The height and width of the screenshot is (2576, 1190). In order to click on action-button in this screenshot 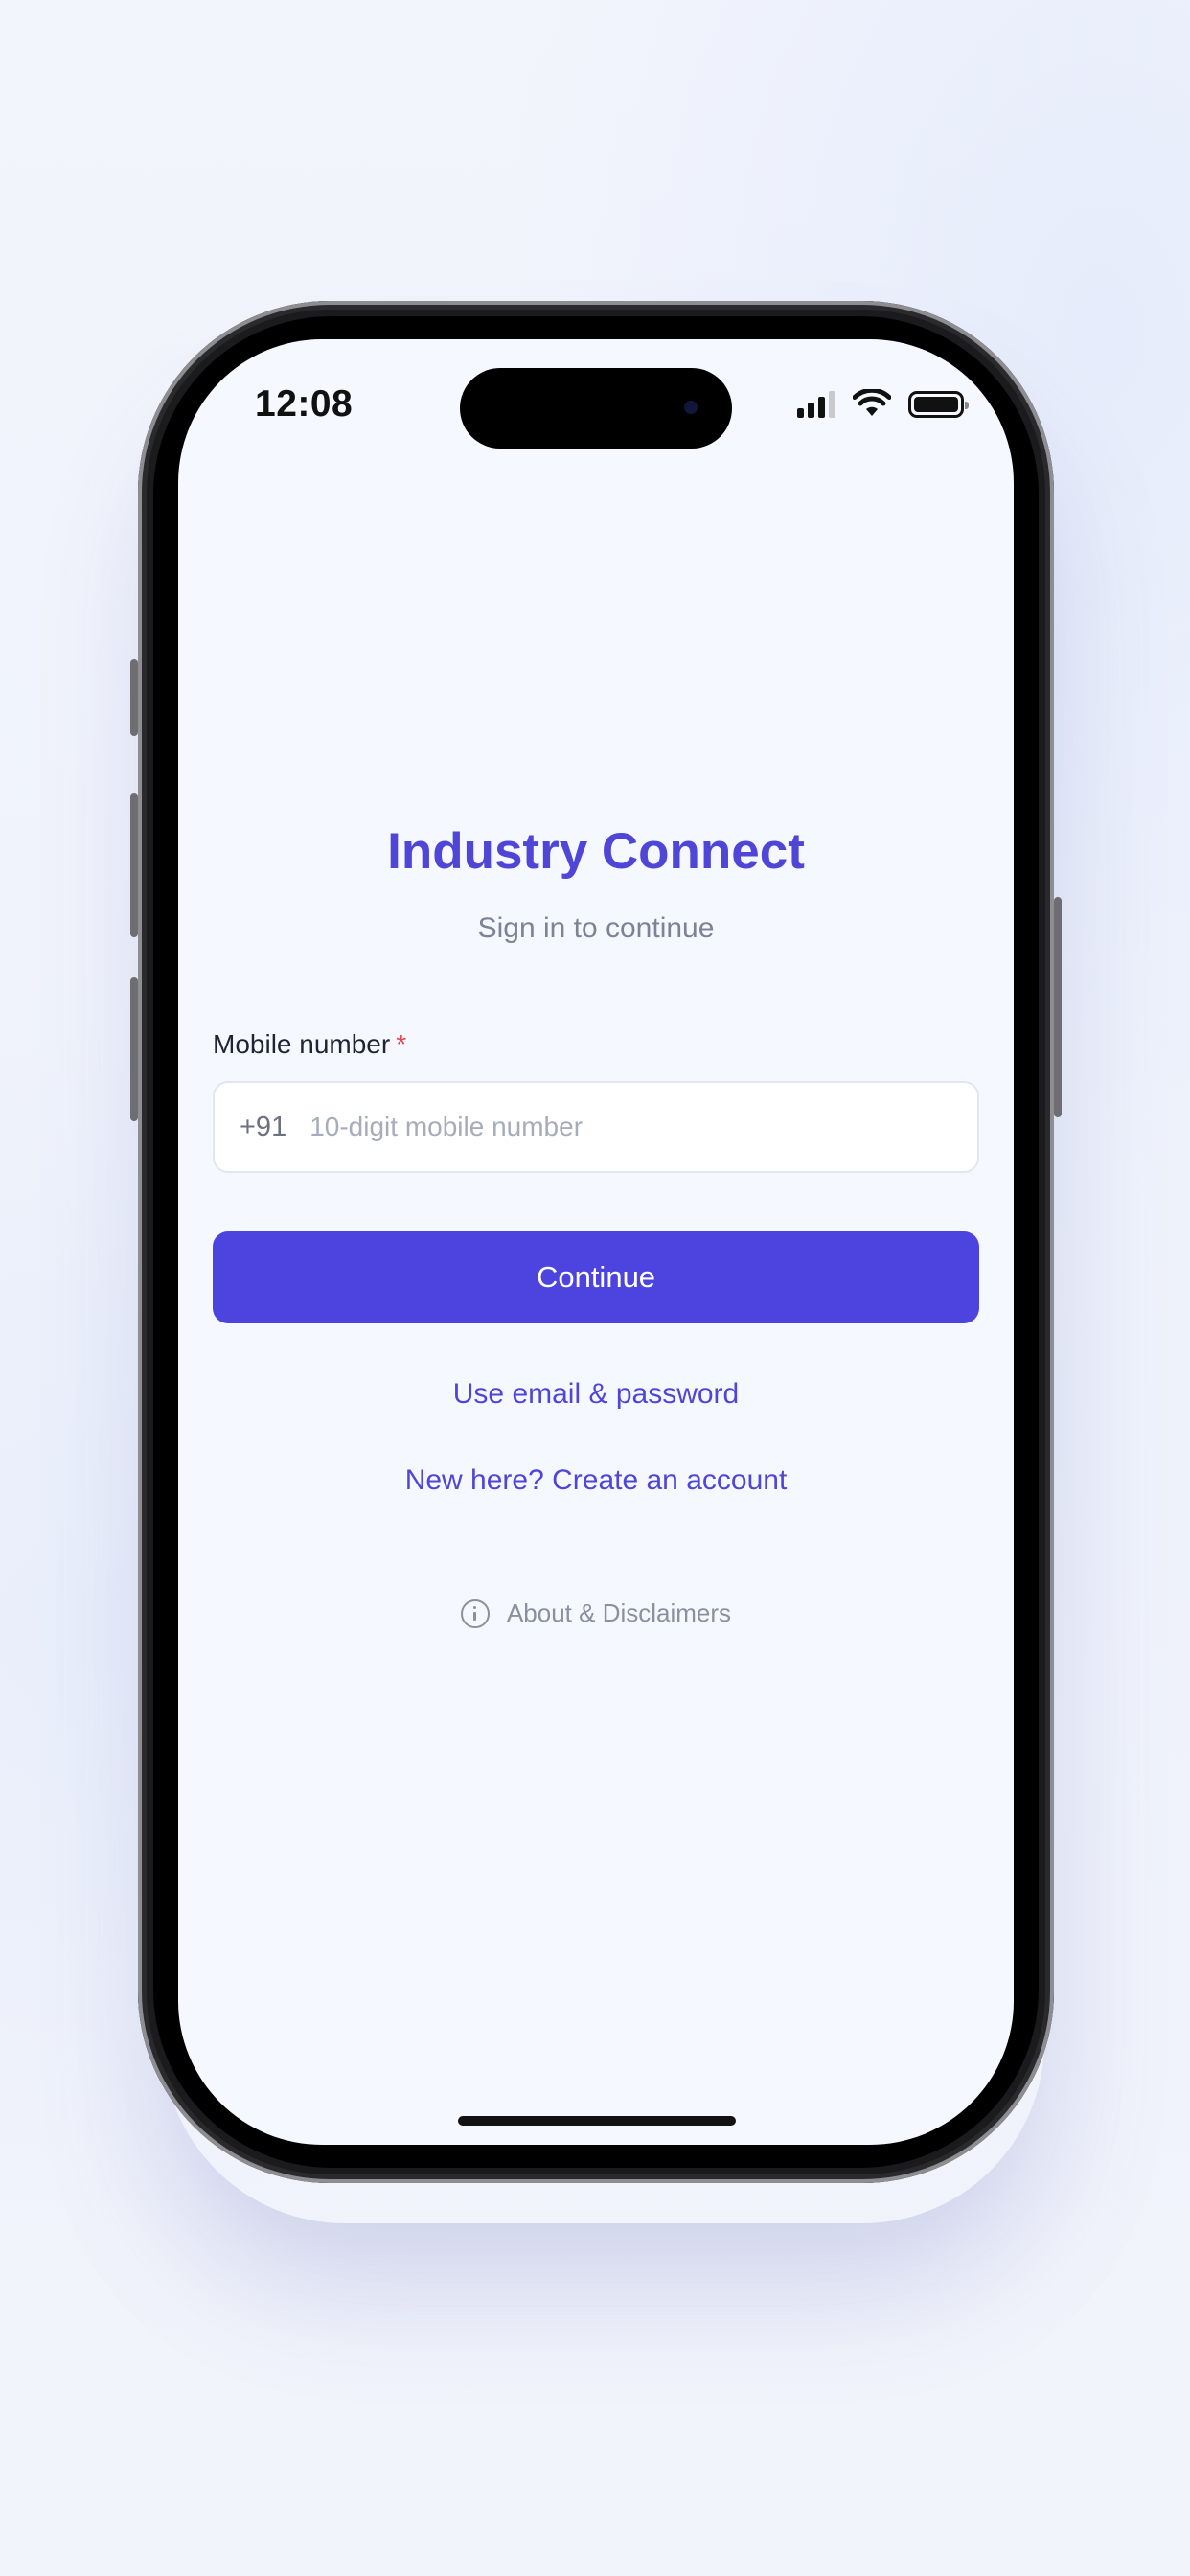, I will do `click(134, 697)`.